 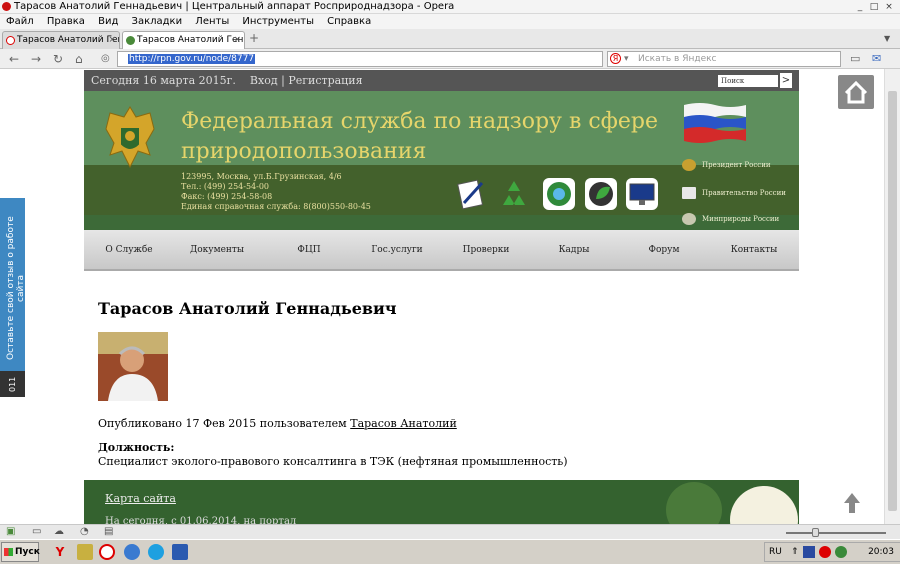 What do you see at coordinates (471, 194) in the screenshot?
I see `document-pen-icon` at bounding box center [471, 194].